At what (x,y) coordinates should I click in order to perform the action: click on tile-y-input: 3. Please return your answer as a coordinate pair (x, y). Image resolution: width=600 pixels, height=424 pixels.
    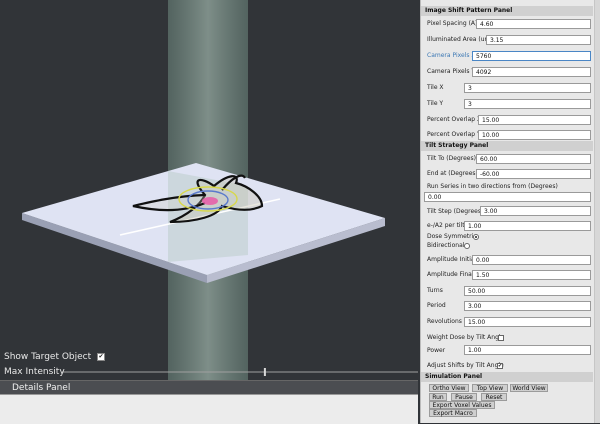
    Looking at the image, I should click on (527, 104).